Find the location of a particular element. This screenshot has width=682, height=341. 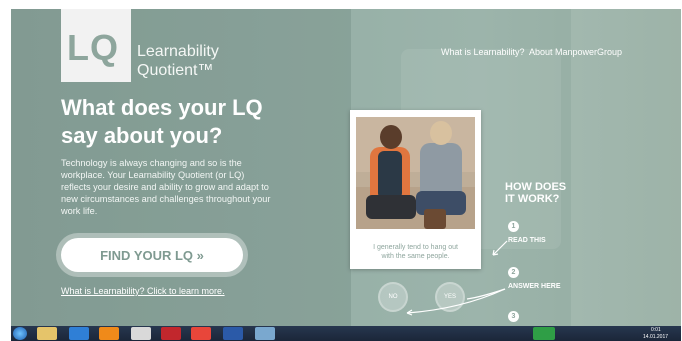

network-signal-icon is located at coordinates (544, 333).